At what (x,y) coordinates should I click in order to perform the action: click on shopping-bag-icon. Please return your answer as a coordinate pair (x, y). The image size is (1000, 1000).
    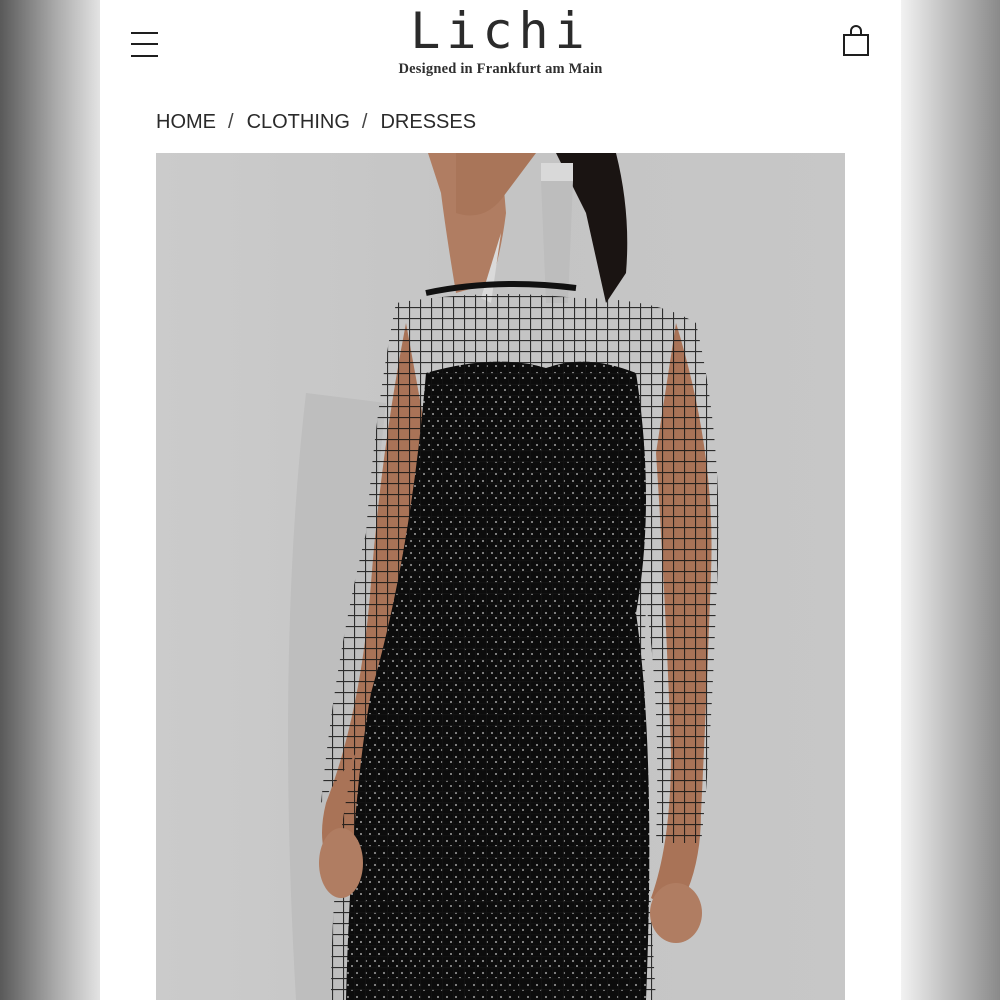
    Looking at the image, I should click on (856, 41).